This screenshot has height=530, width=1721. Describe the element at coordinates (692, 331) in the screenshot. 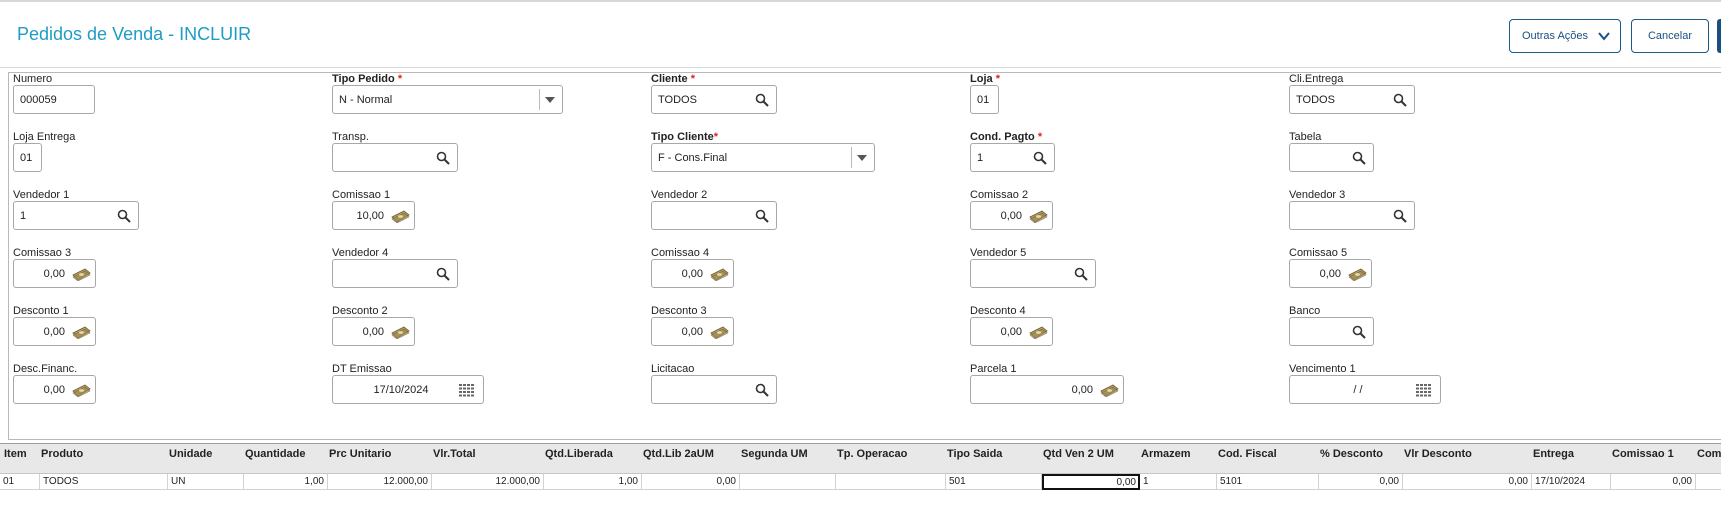

I see `desconto3-input: 0,00` at that location.